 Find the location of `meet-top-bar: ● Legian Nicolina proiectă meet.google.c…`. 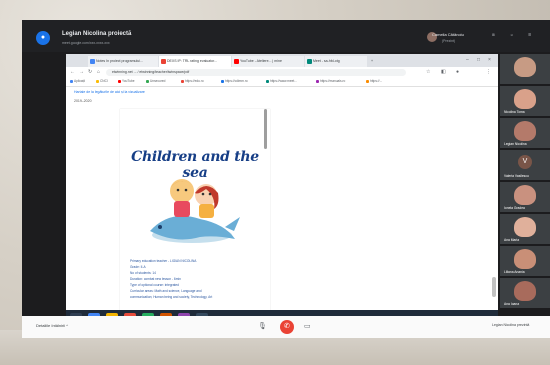

meet-top-bar: ● Legian Nicolina proiectă meet.google.c… is located at coordinates (286, 36).